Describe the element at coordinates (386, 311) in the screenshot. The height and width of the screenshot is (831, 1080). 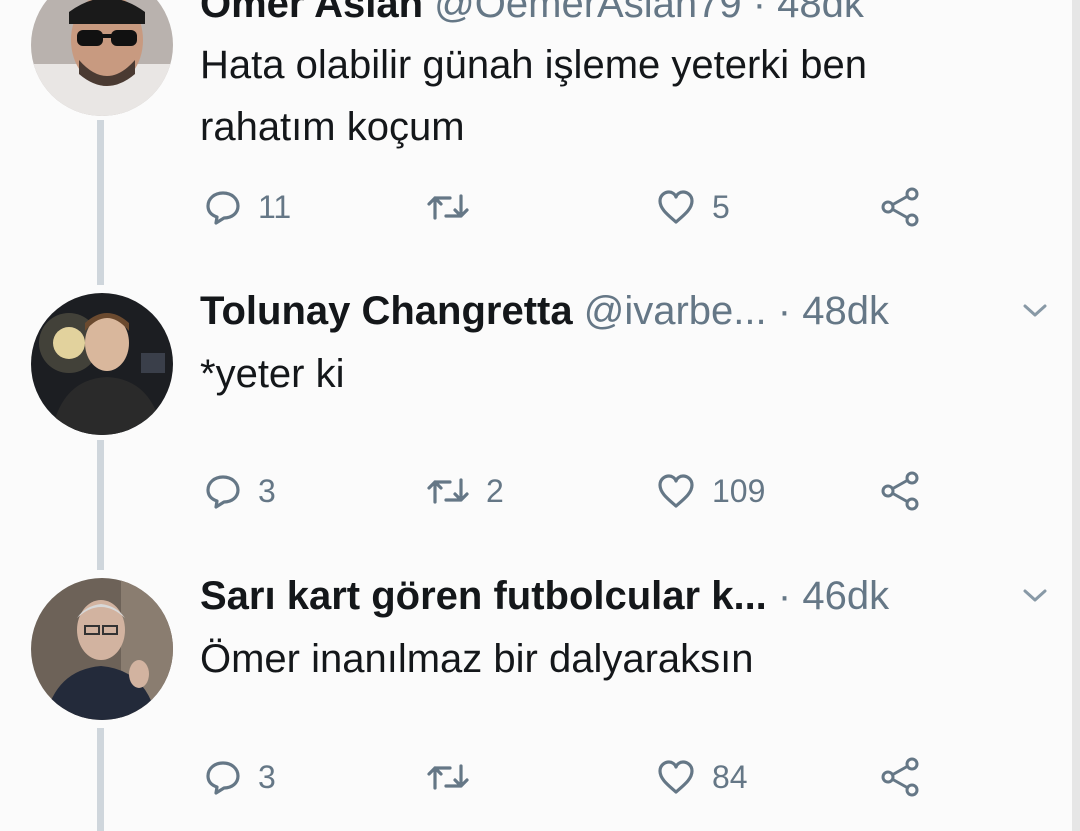
I see `display-name: Tolunay Changretta` at that location.